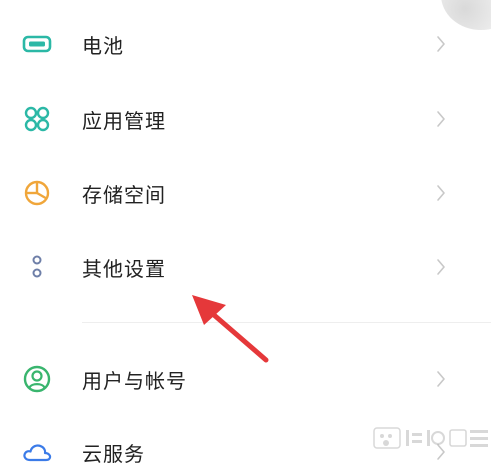  What do you see at coordinates (37, 44) in the screenshot?
I see `battery-icon` at bounding box center [37, 44].